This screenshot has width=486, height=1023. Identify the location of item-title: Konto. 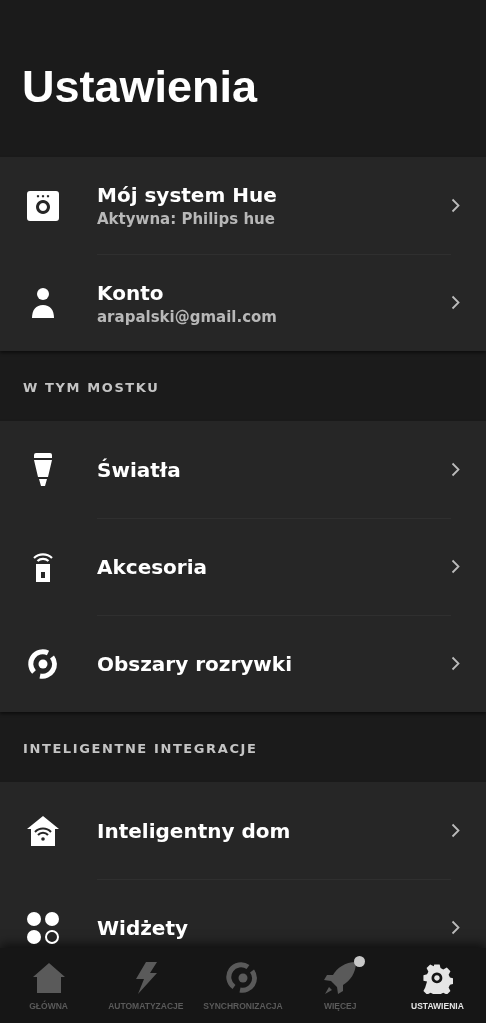
(130, 292).